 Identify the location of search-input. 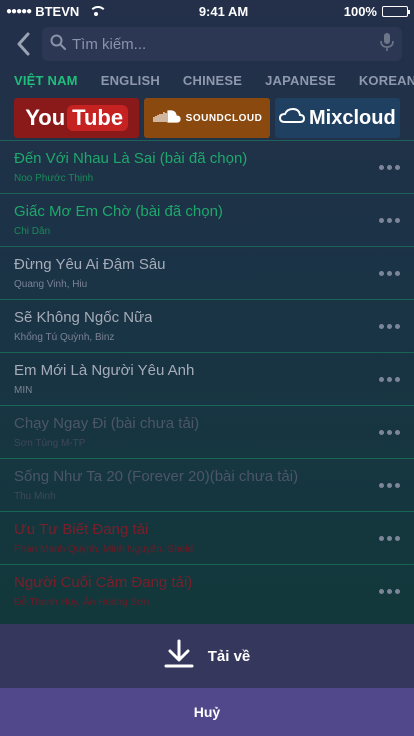
(223, 44).